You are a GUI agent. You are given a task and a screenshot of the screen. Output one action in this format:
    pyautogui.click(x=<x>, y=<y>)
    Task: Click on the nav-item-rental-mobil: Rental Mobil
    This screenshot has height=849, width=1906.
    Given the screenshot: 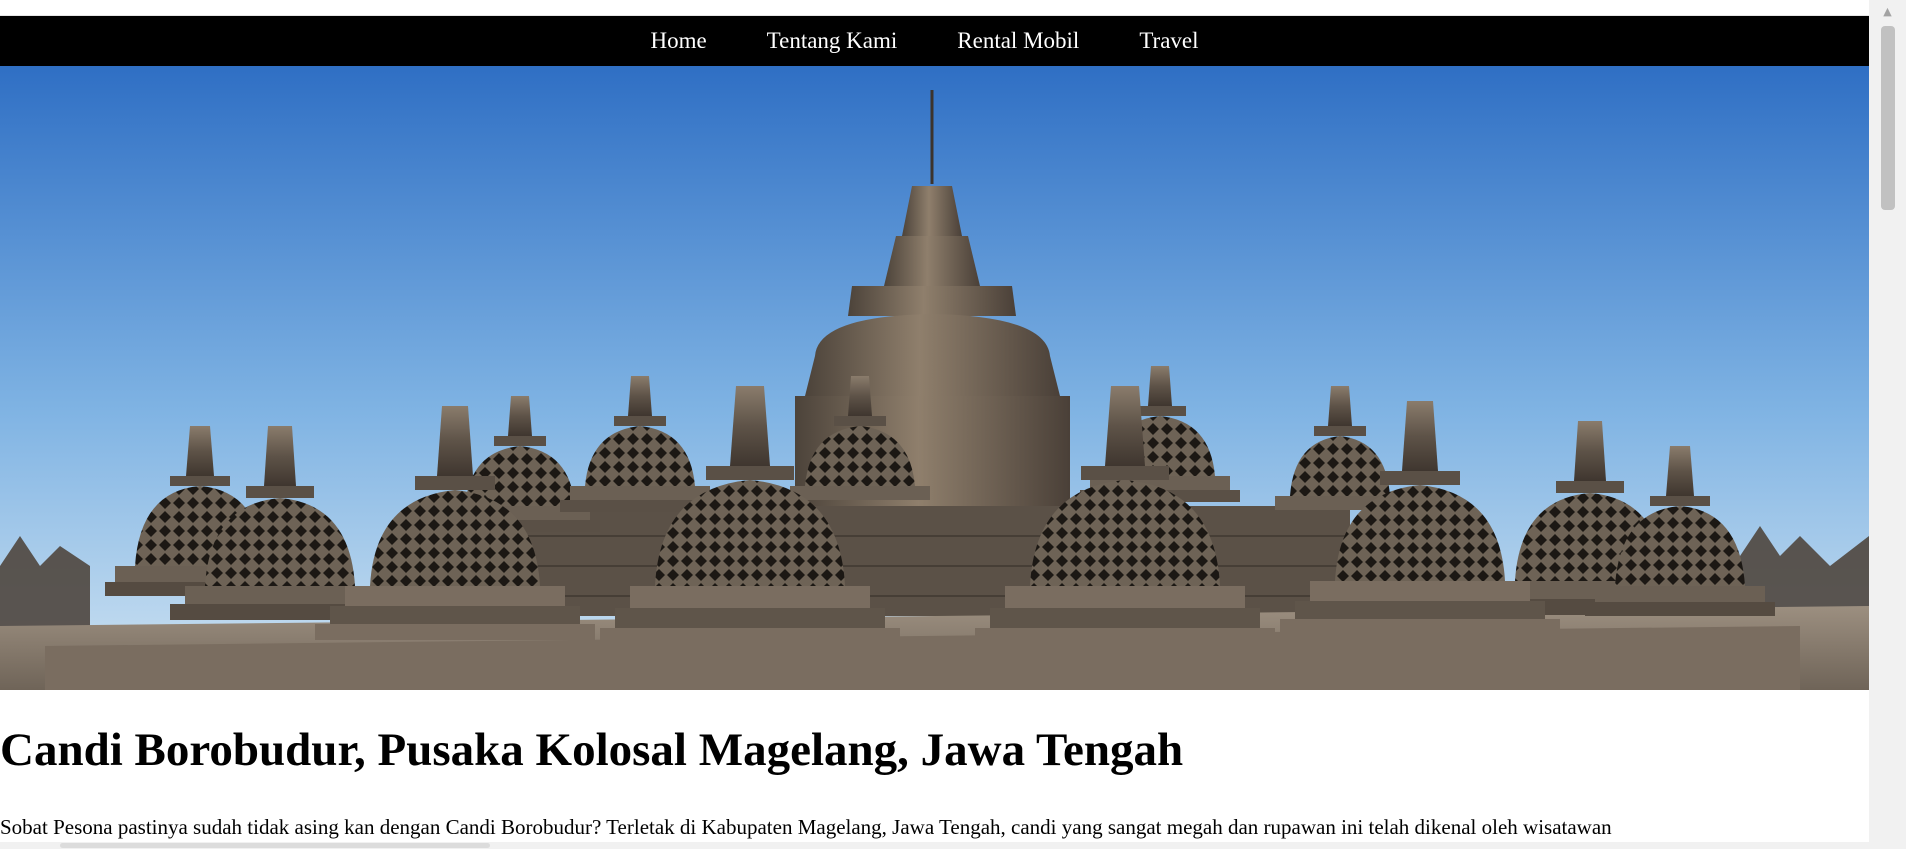 What is the action you would take?
    pyautogui.click(x=1018, y=41)
    